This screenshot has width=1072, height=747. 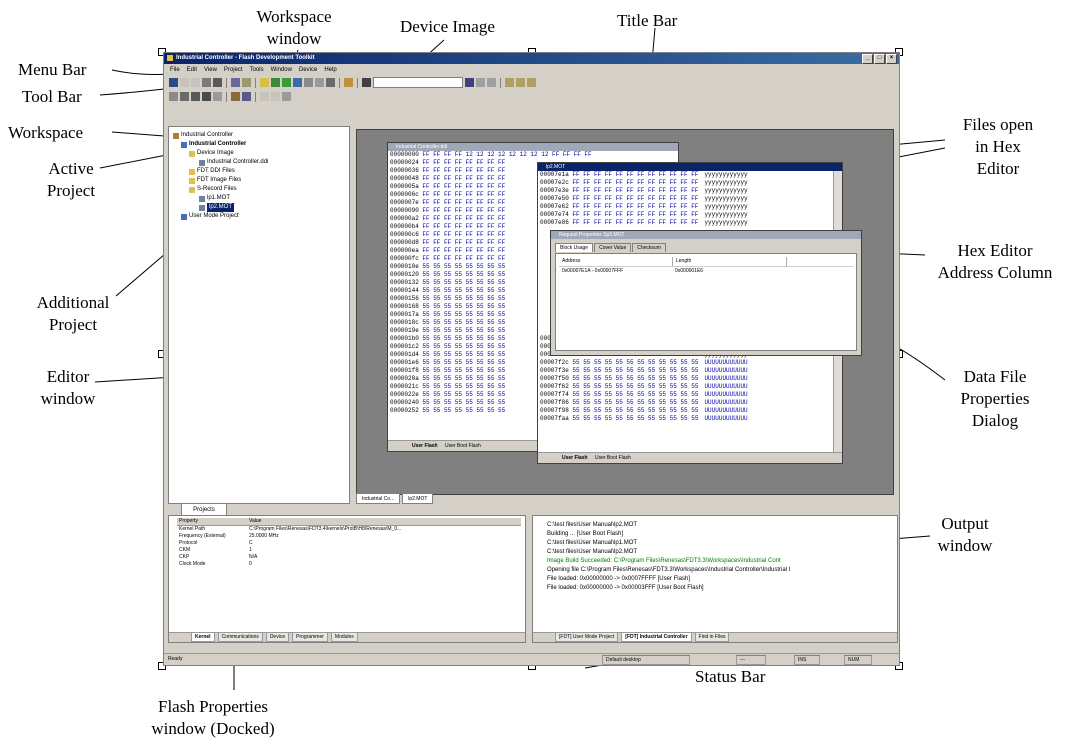 I want to click on upload-icon, so click(x=297, y=82).